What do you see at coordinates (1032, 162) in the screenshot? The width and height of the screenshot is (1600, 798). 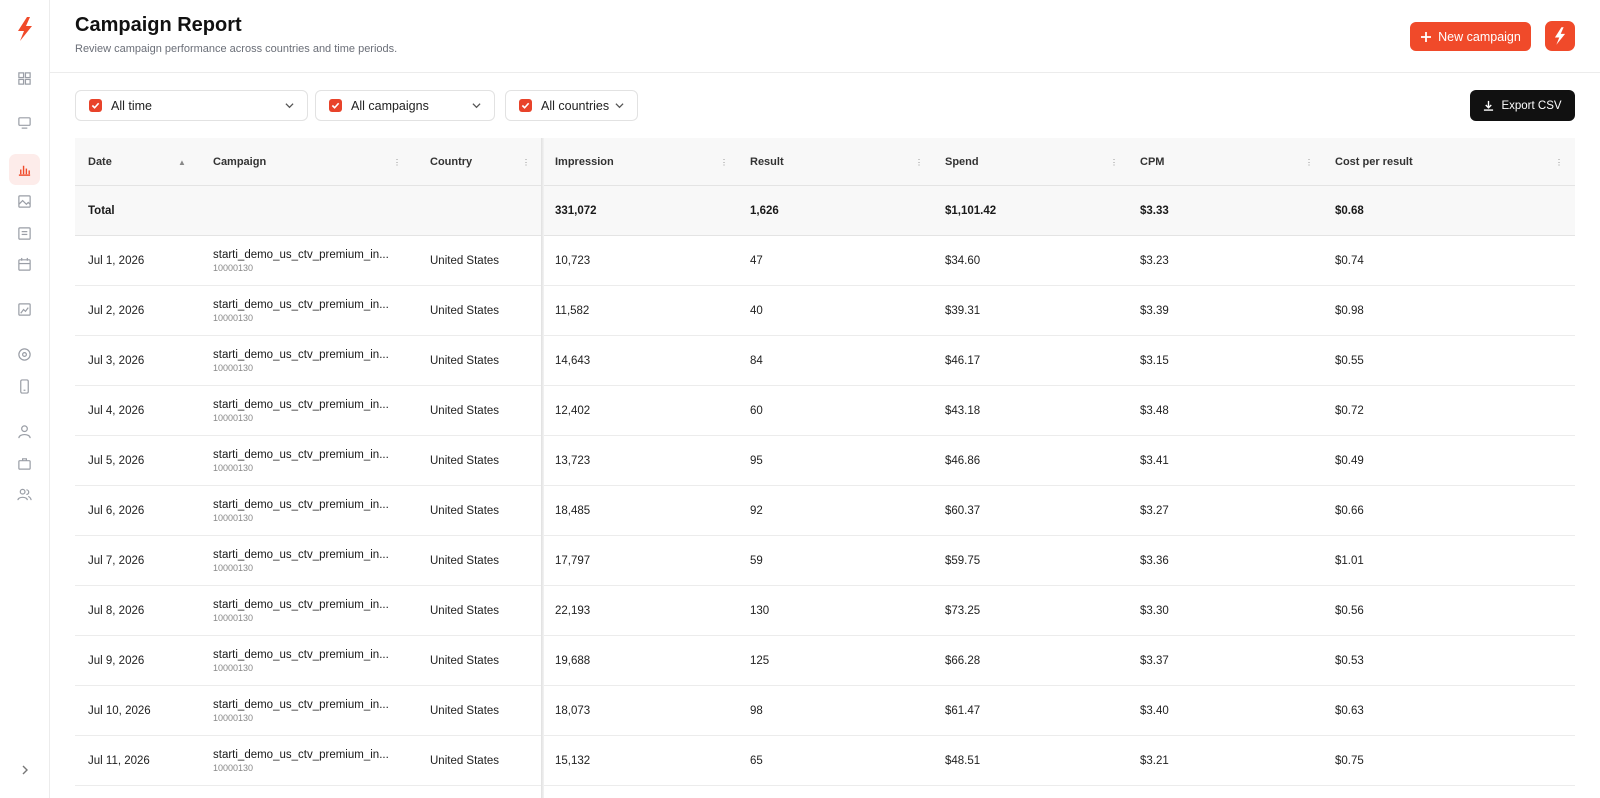 I see `column-header-spend: Spend ⋮` at bounding box center [1032, 162].